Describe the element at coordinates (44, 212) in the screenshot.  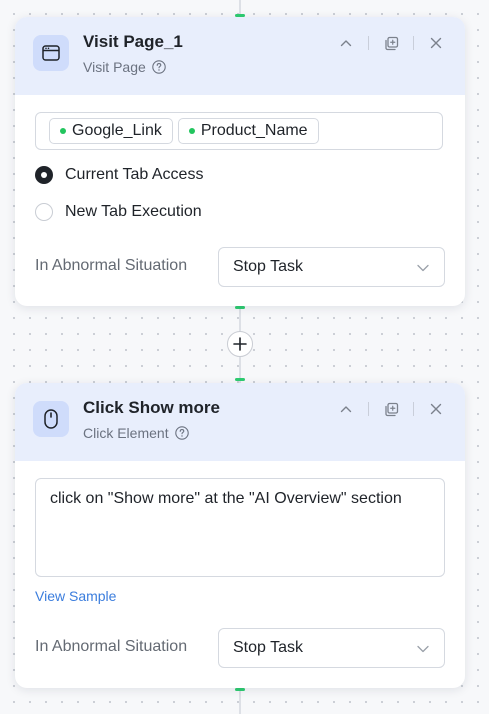
I see `radio-button` at that location.